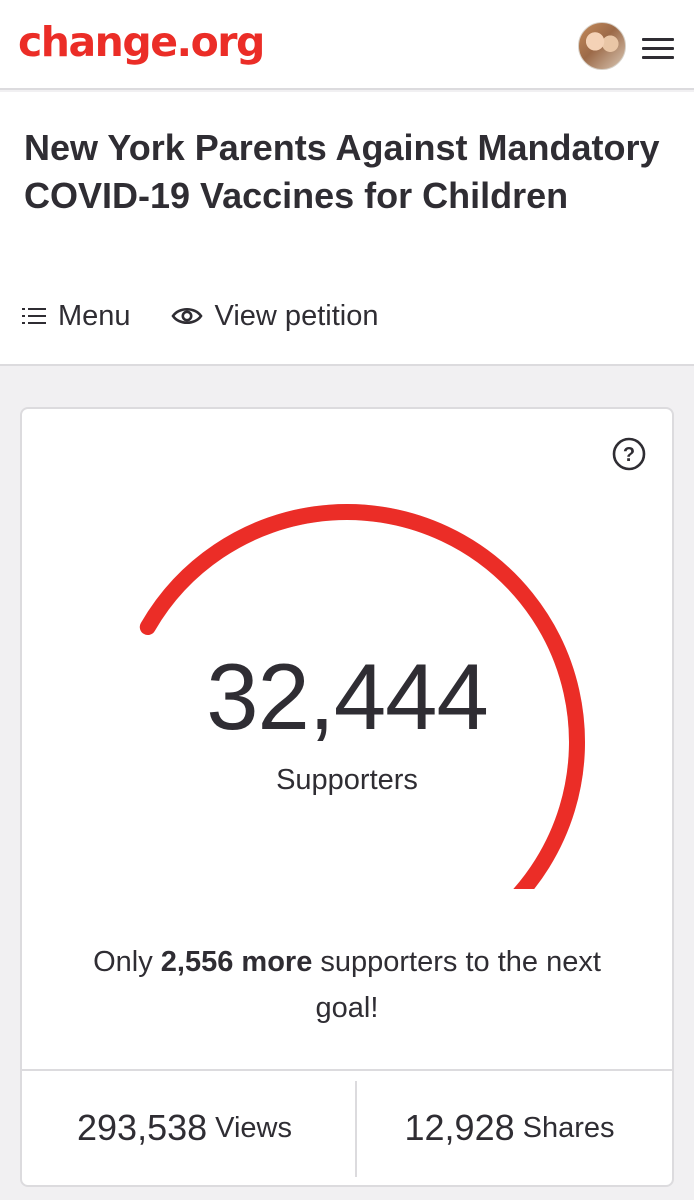 This screenshot has height=1200, width=694. I want to click on change-org-logo: change.org, so click(141, 42).